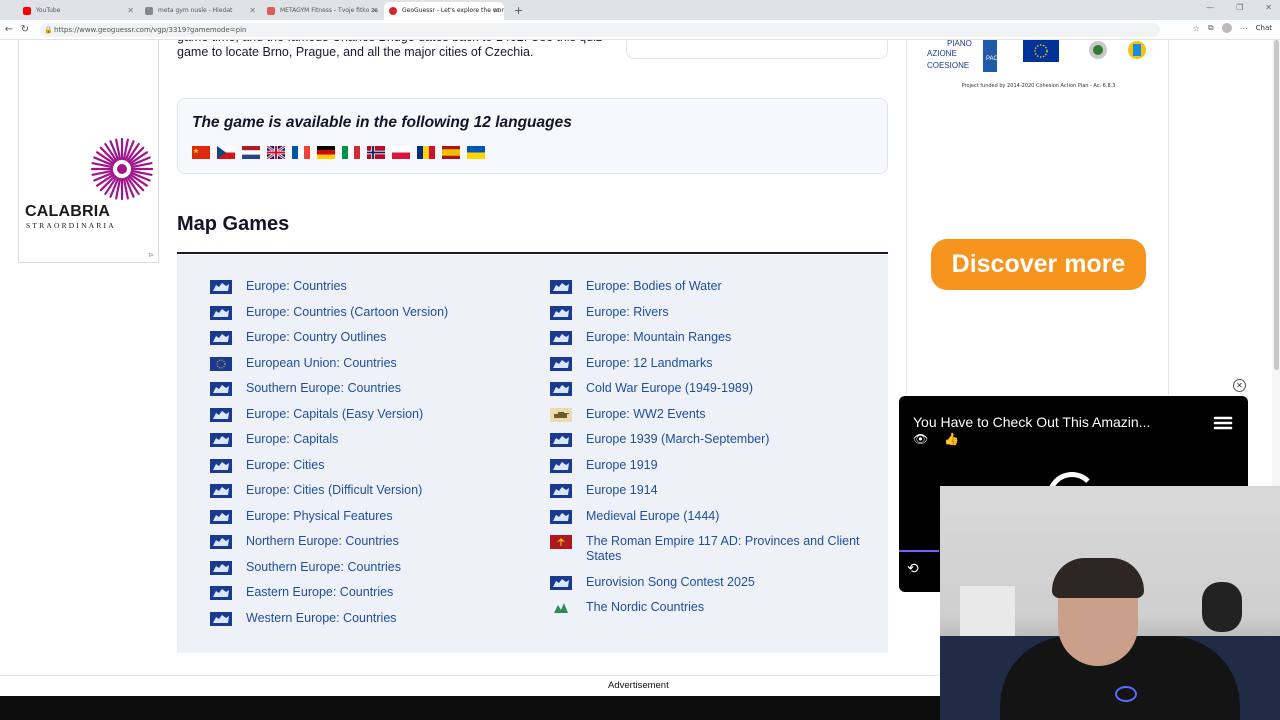 The height and width of the screenshot is (720, 1280). I want to click on map-game-link: Europe: Country Outlines, so click(298, 340).